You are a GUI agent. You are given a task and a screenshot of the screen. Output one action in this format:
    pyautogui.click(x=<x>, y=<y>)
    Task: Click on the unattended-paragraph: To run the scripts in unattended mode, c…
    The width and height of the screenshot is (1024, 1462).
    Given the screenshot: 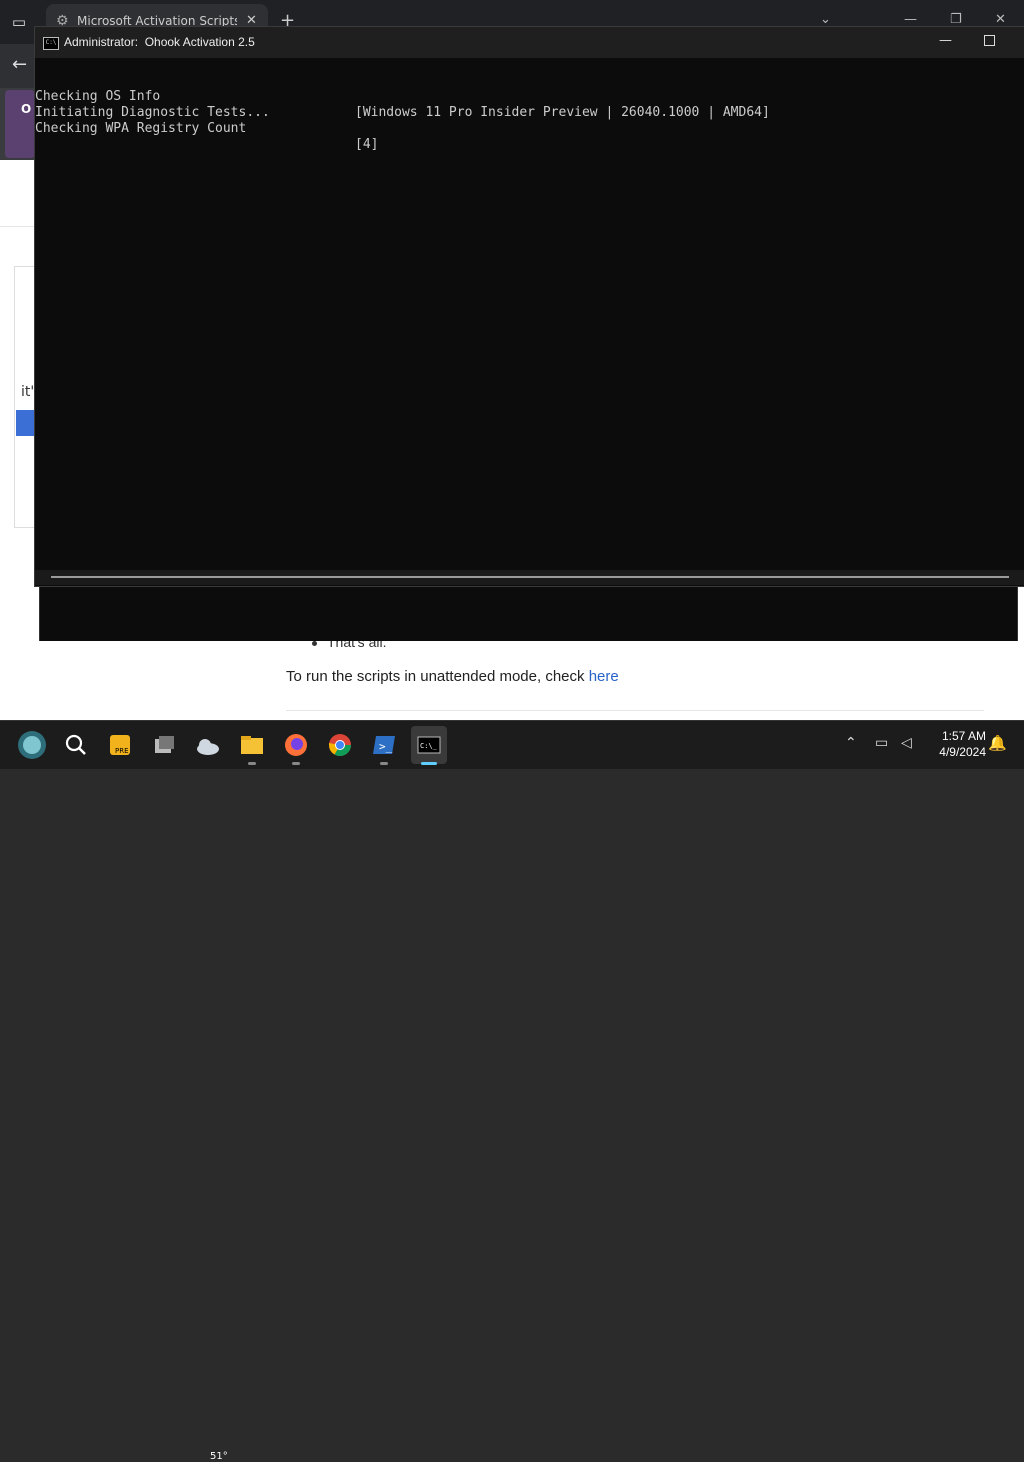 What is the action you would take?
    pyautogui.click(x=452, y=676)
    